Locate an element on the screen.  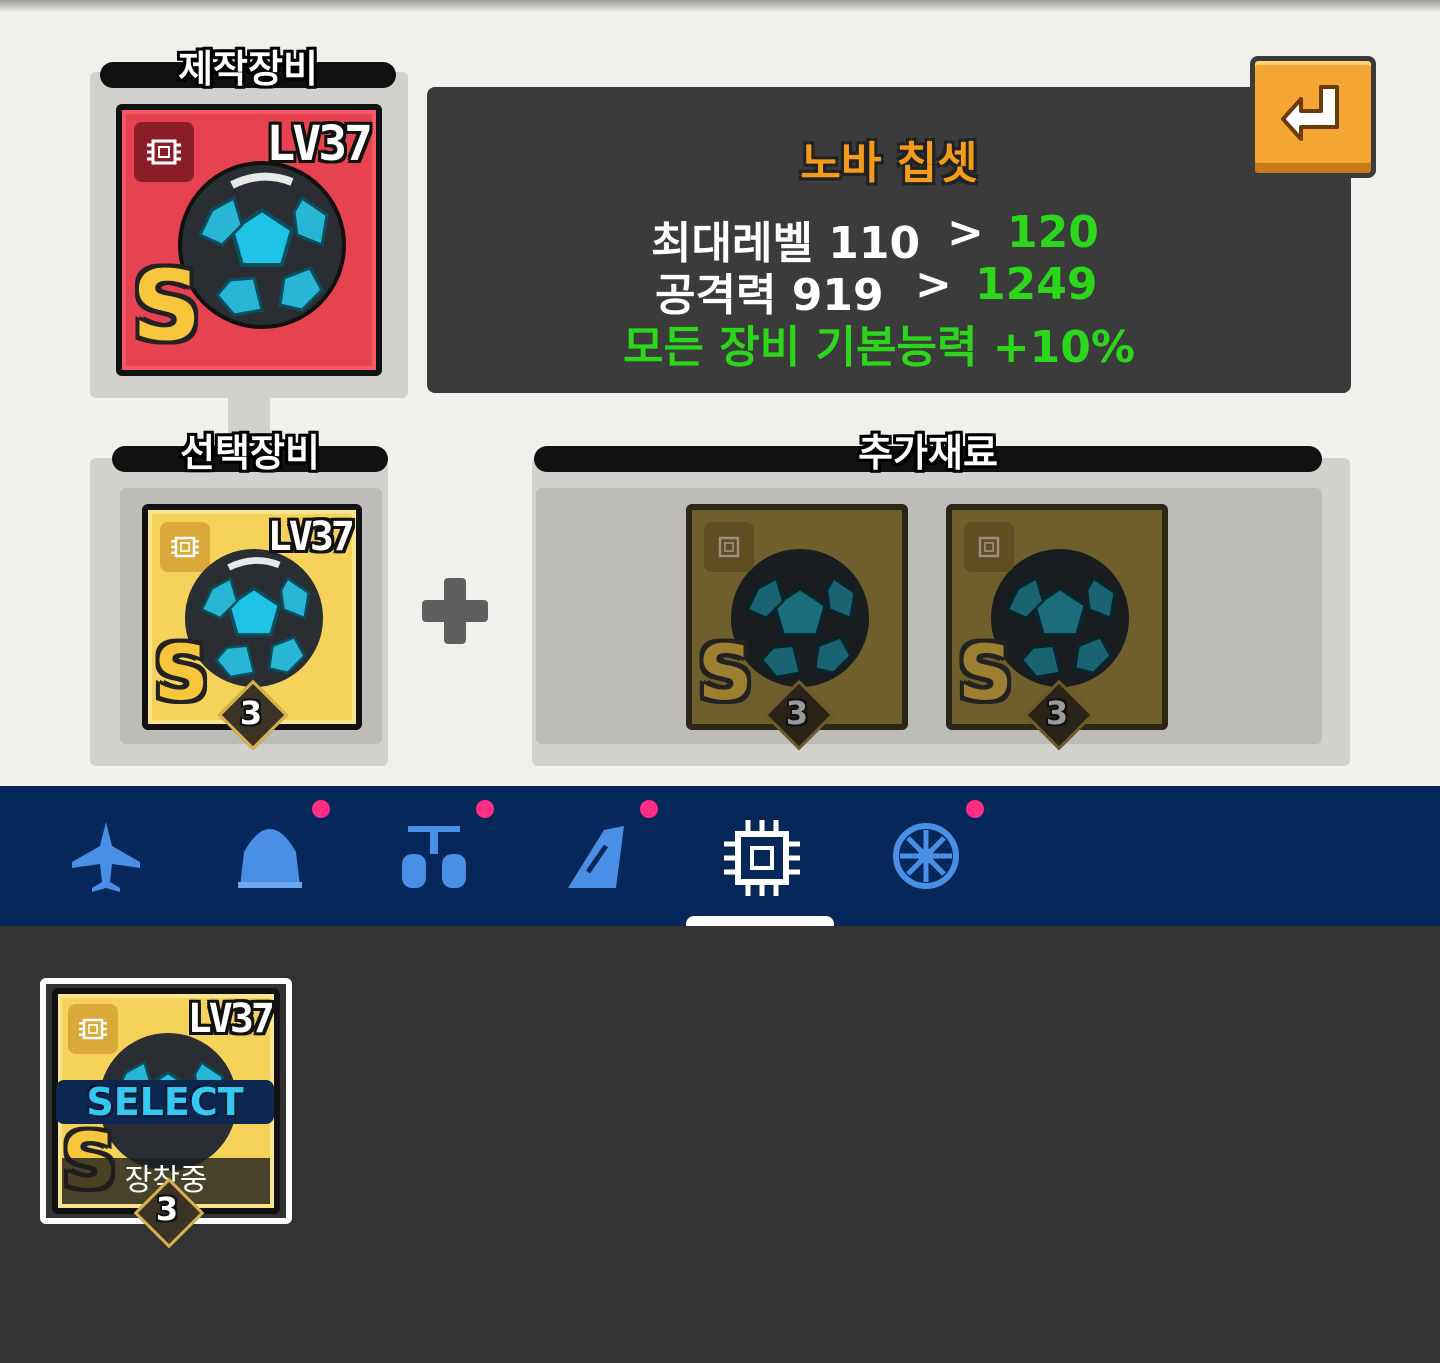
turret-icon is located at coordinates (434, 857).